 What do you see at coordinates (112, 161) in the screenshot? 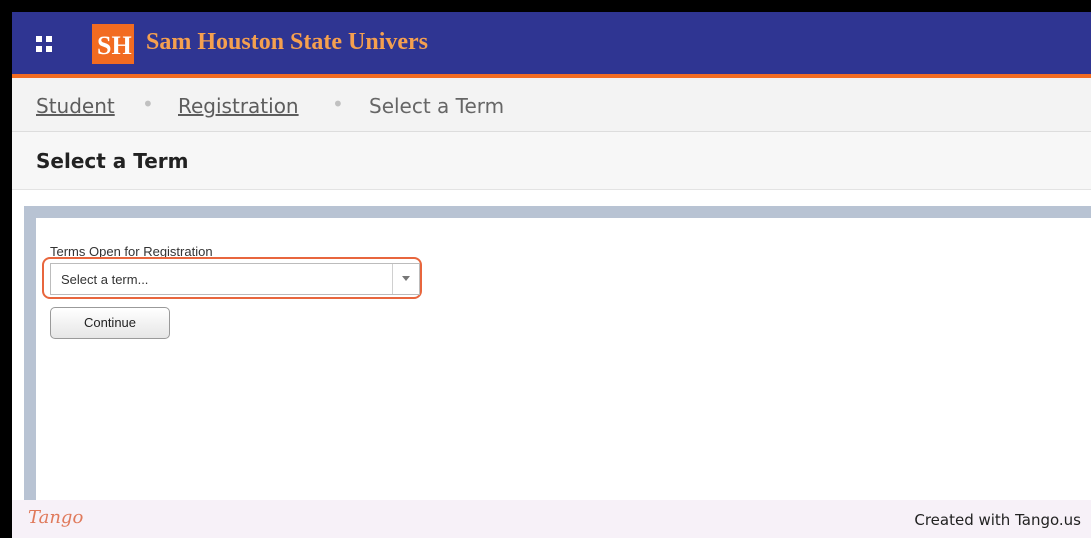
I see `page-title: Select a Term` at bounding box center [112, 161].